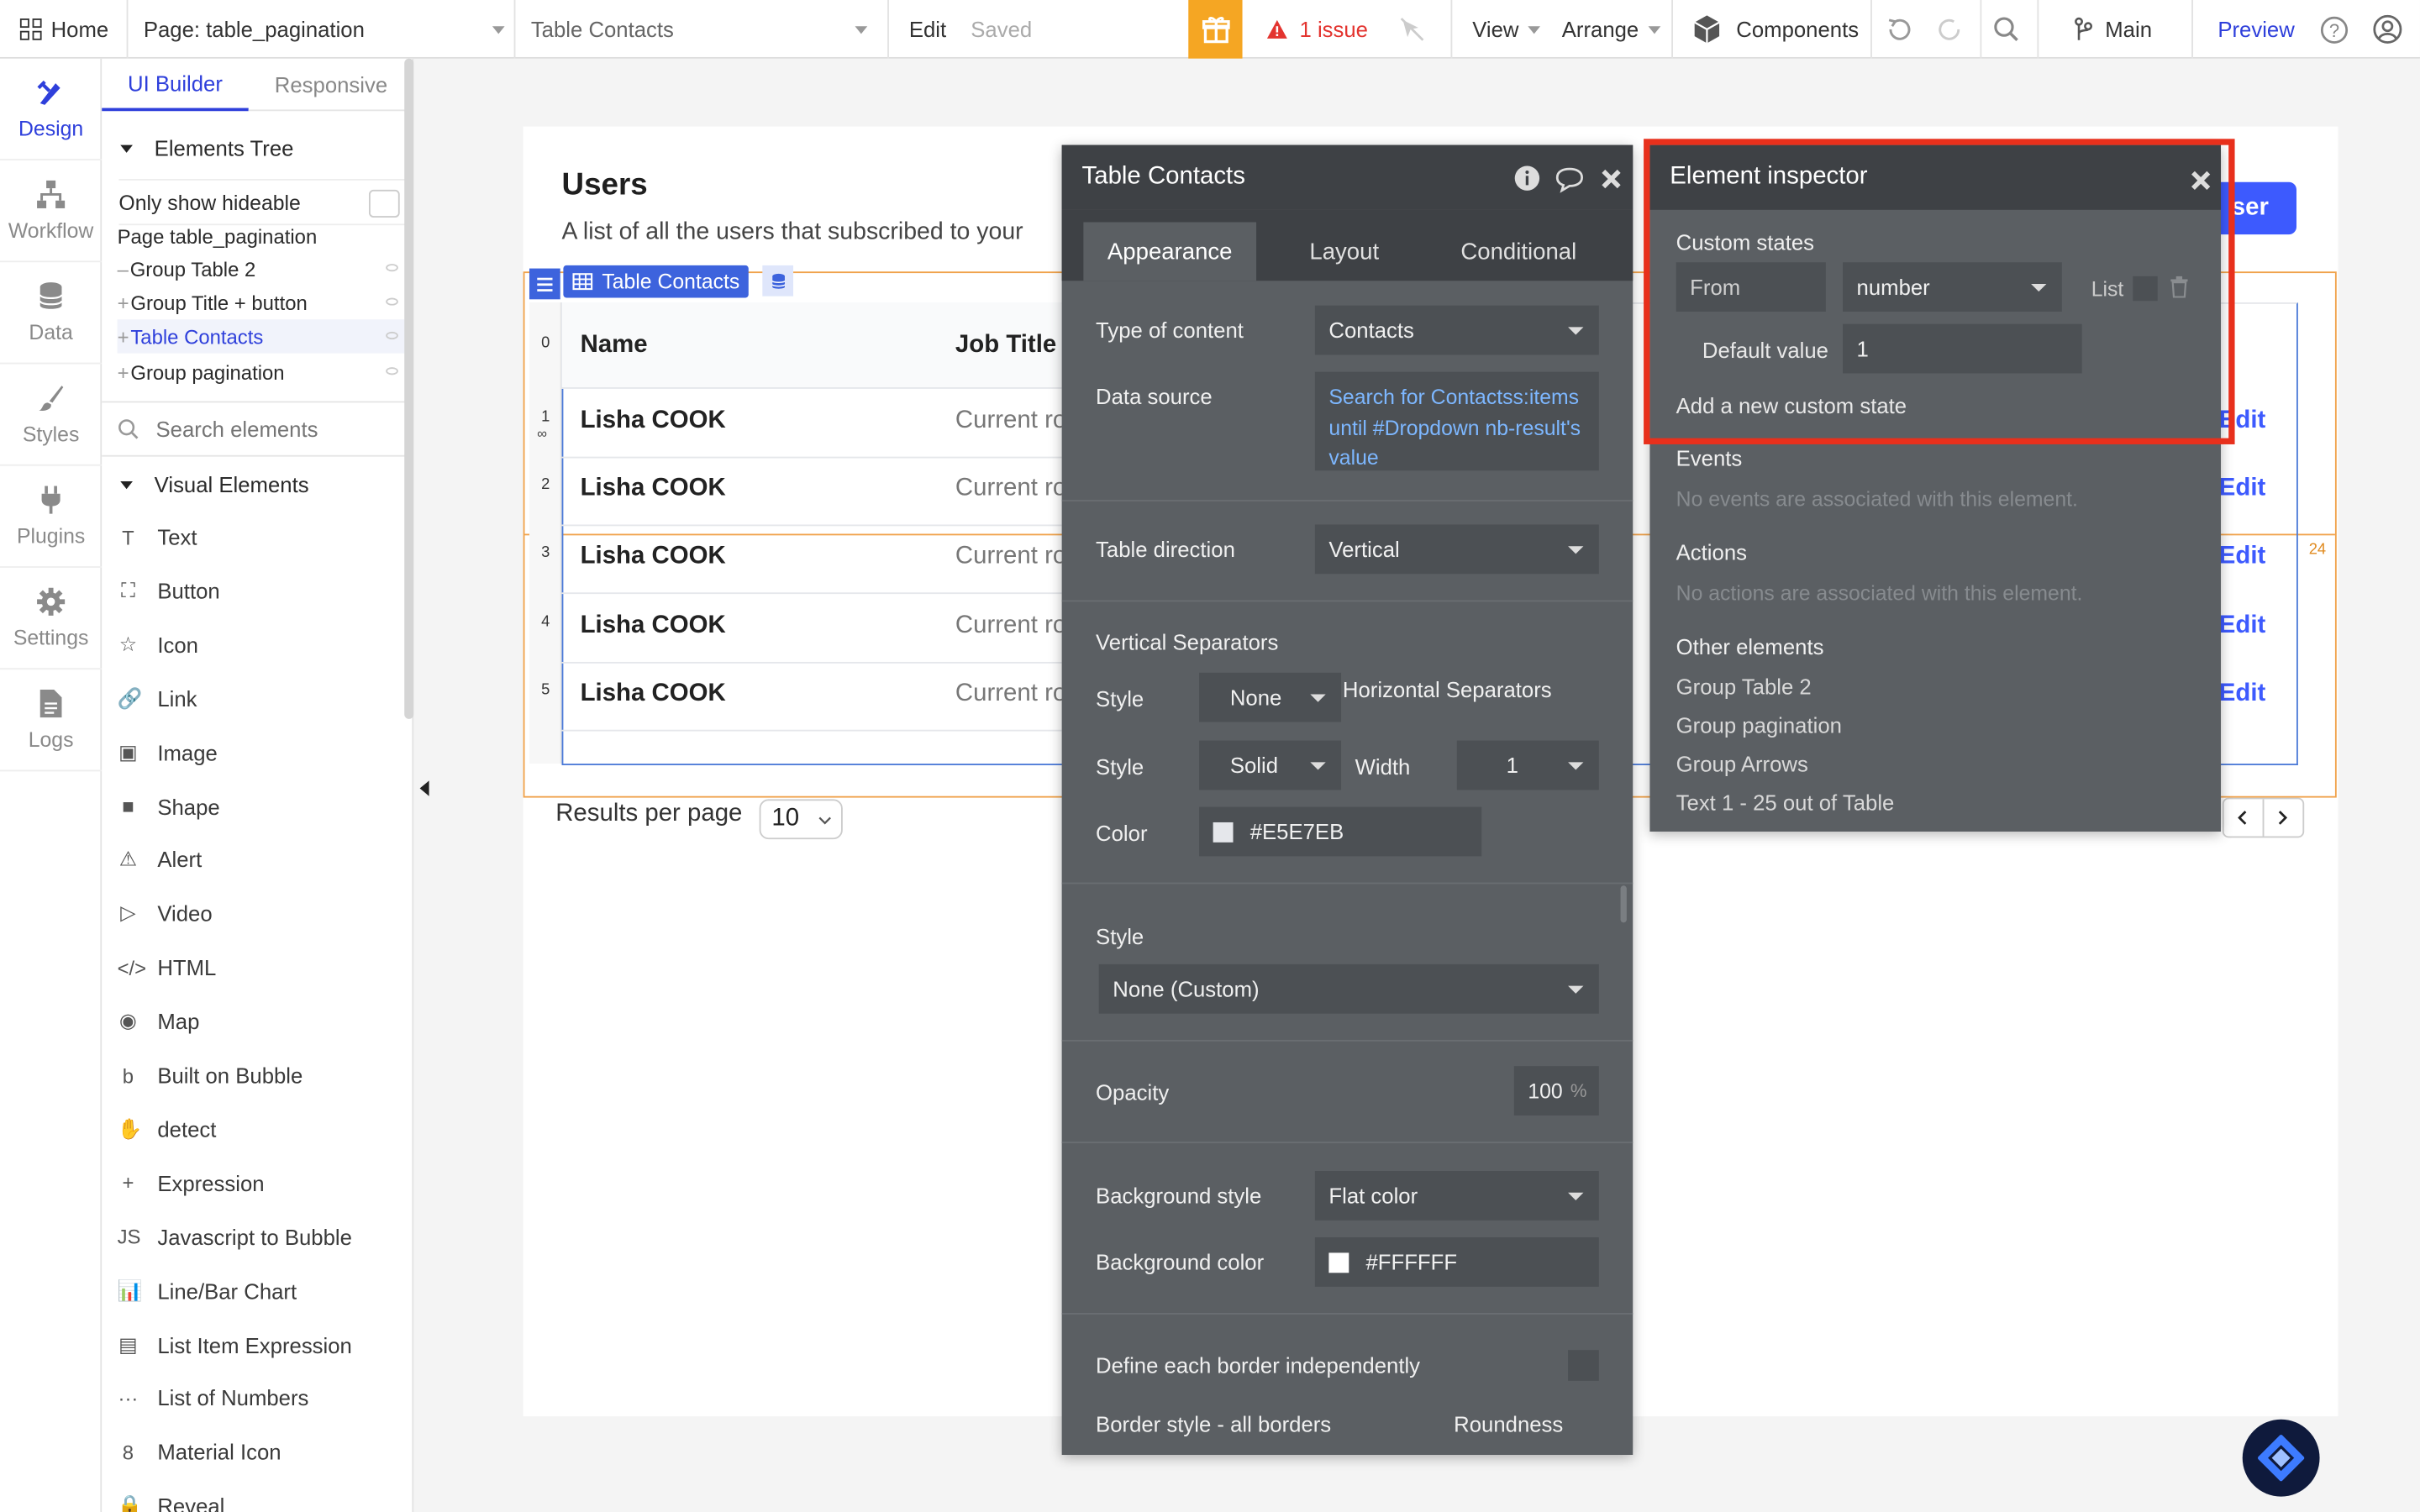 Image resolution: width=2420 pixels, height=1512 pixels. I want to click on nav-design: Design, so click(52, 110).